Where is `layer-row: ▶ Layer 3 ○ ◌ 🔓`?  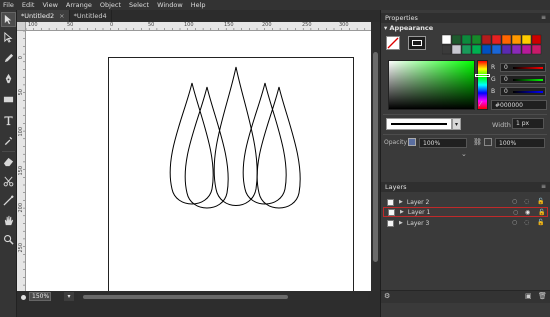
layer-row: ▶ Layer 3 ○ ◌ 🔓 is located at coordinates (465, 223).